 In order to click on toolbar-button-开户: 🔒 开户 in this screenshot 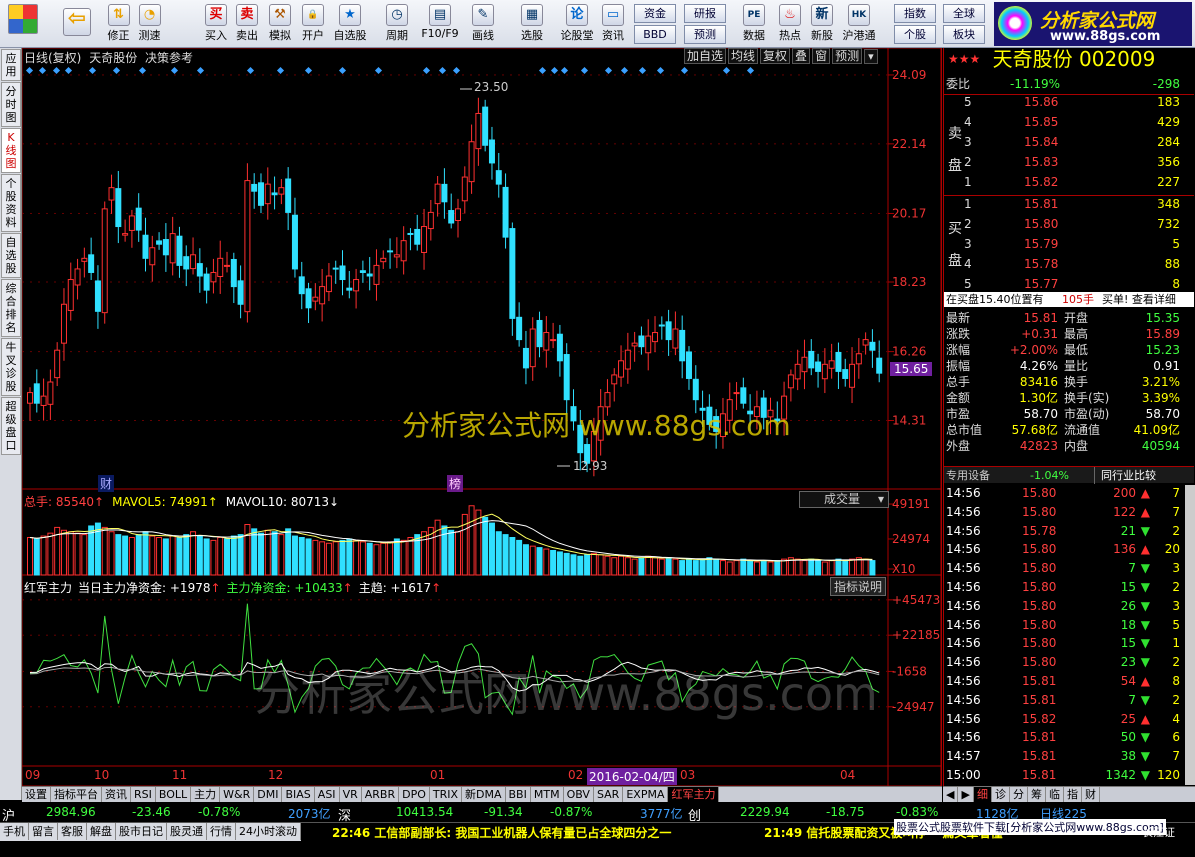, I will do `click(313, 24)`.